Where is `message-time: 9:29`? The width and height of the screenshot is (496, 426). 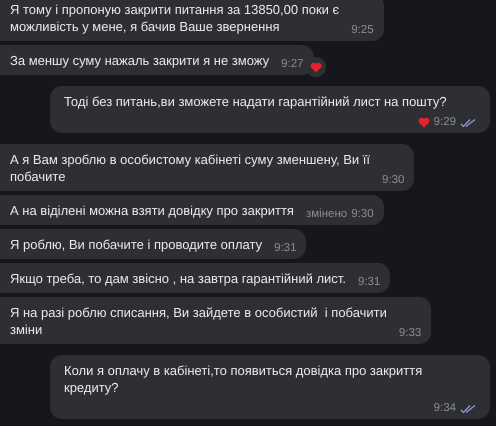 message-time: 9:29 is located at coordinates (445, 122).